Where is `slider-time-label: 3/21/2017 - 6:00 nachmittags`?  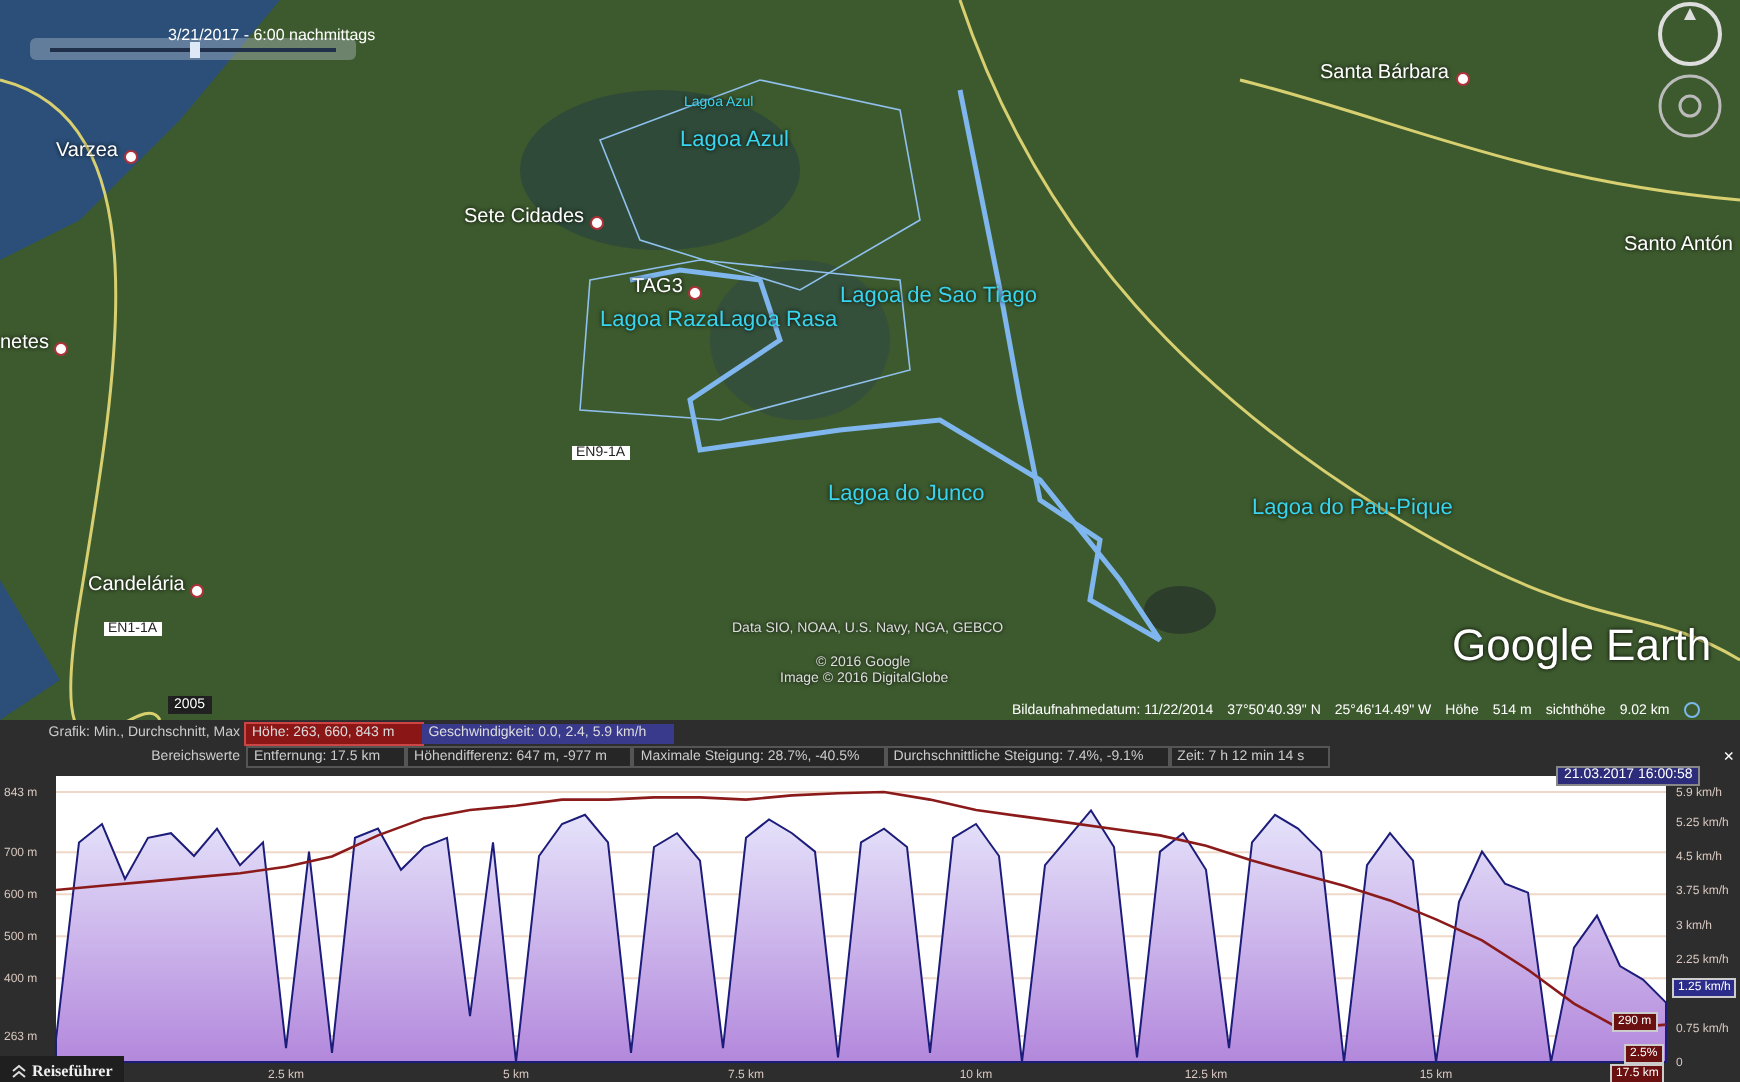 slider-time-label: 3/21/2017 - 6:00 nachmittags is located at coordinates (272, 35).